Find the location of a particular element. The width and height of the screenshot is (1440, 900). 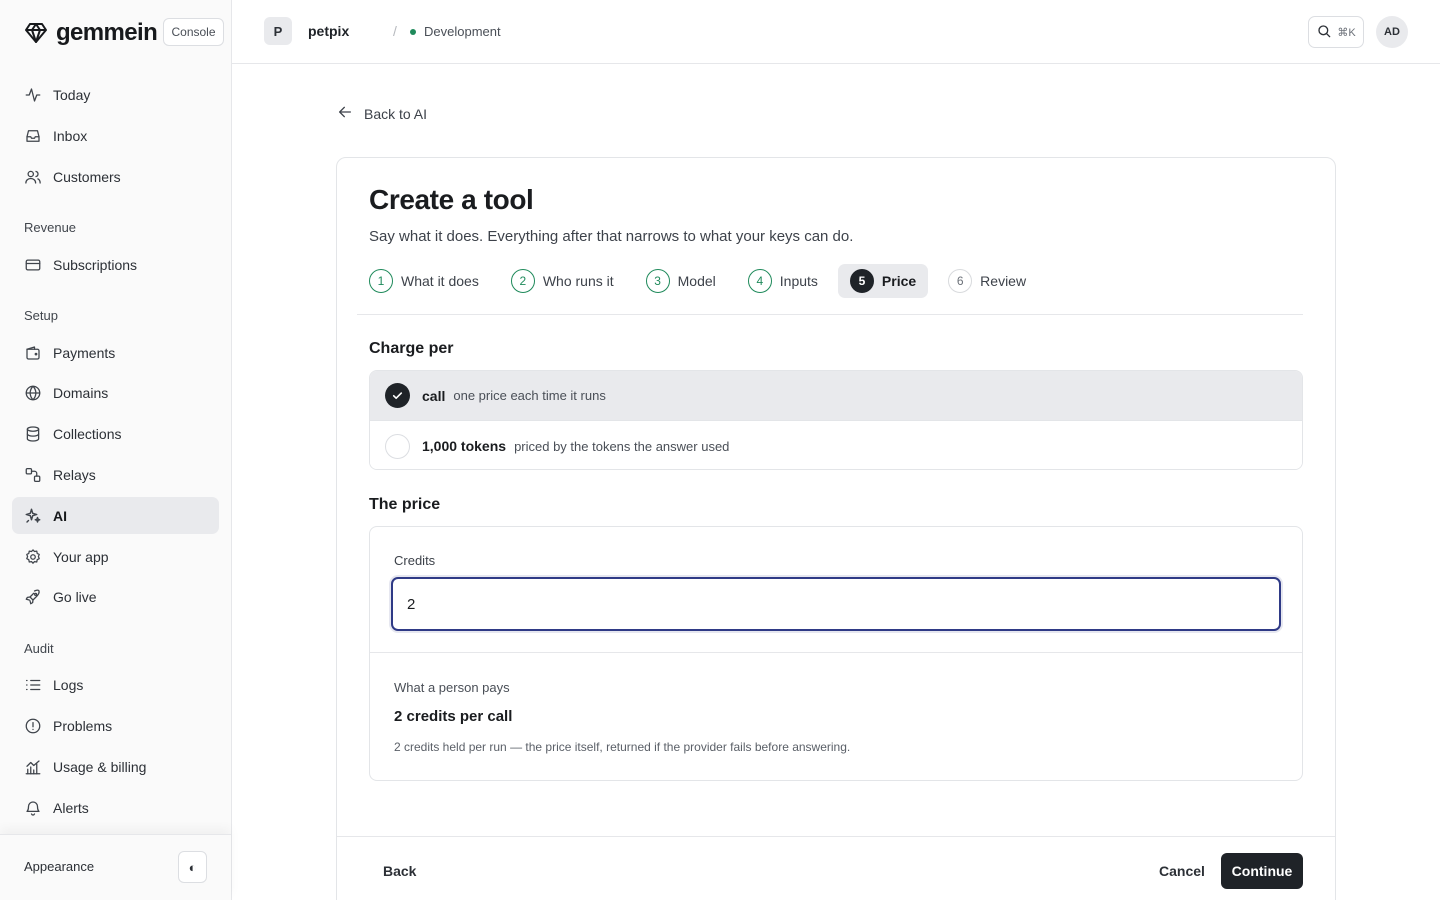

theme-toggle-button: ◐ is located at coordinates (192, 867).